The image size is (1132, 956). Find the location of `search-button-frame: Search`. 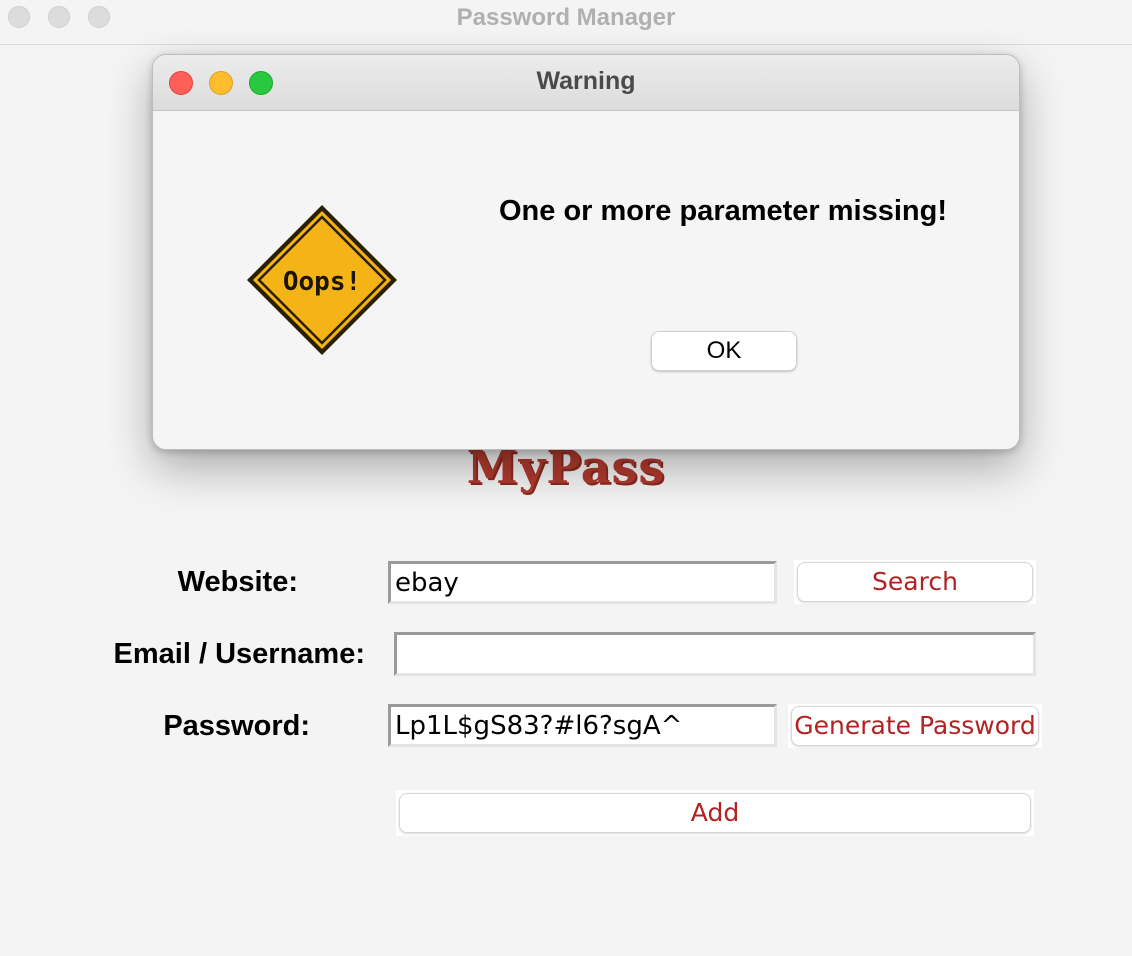

search-button-frame: Search is located at coordinates (915, 582).